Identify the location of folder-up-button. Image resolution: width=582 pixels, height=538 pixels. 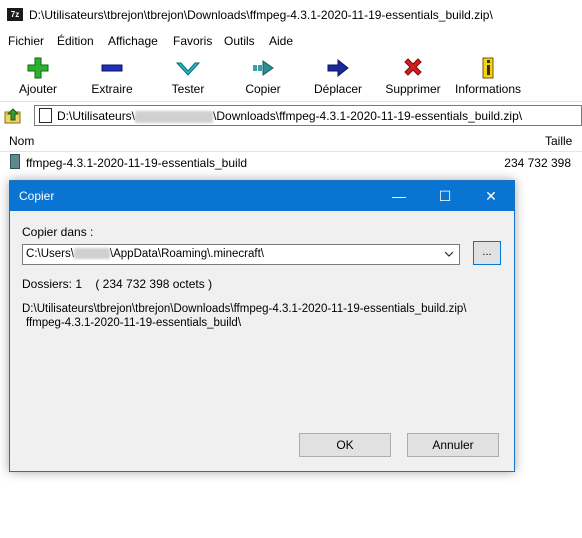
(13, 116).